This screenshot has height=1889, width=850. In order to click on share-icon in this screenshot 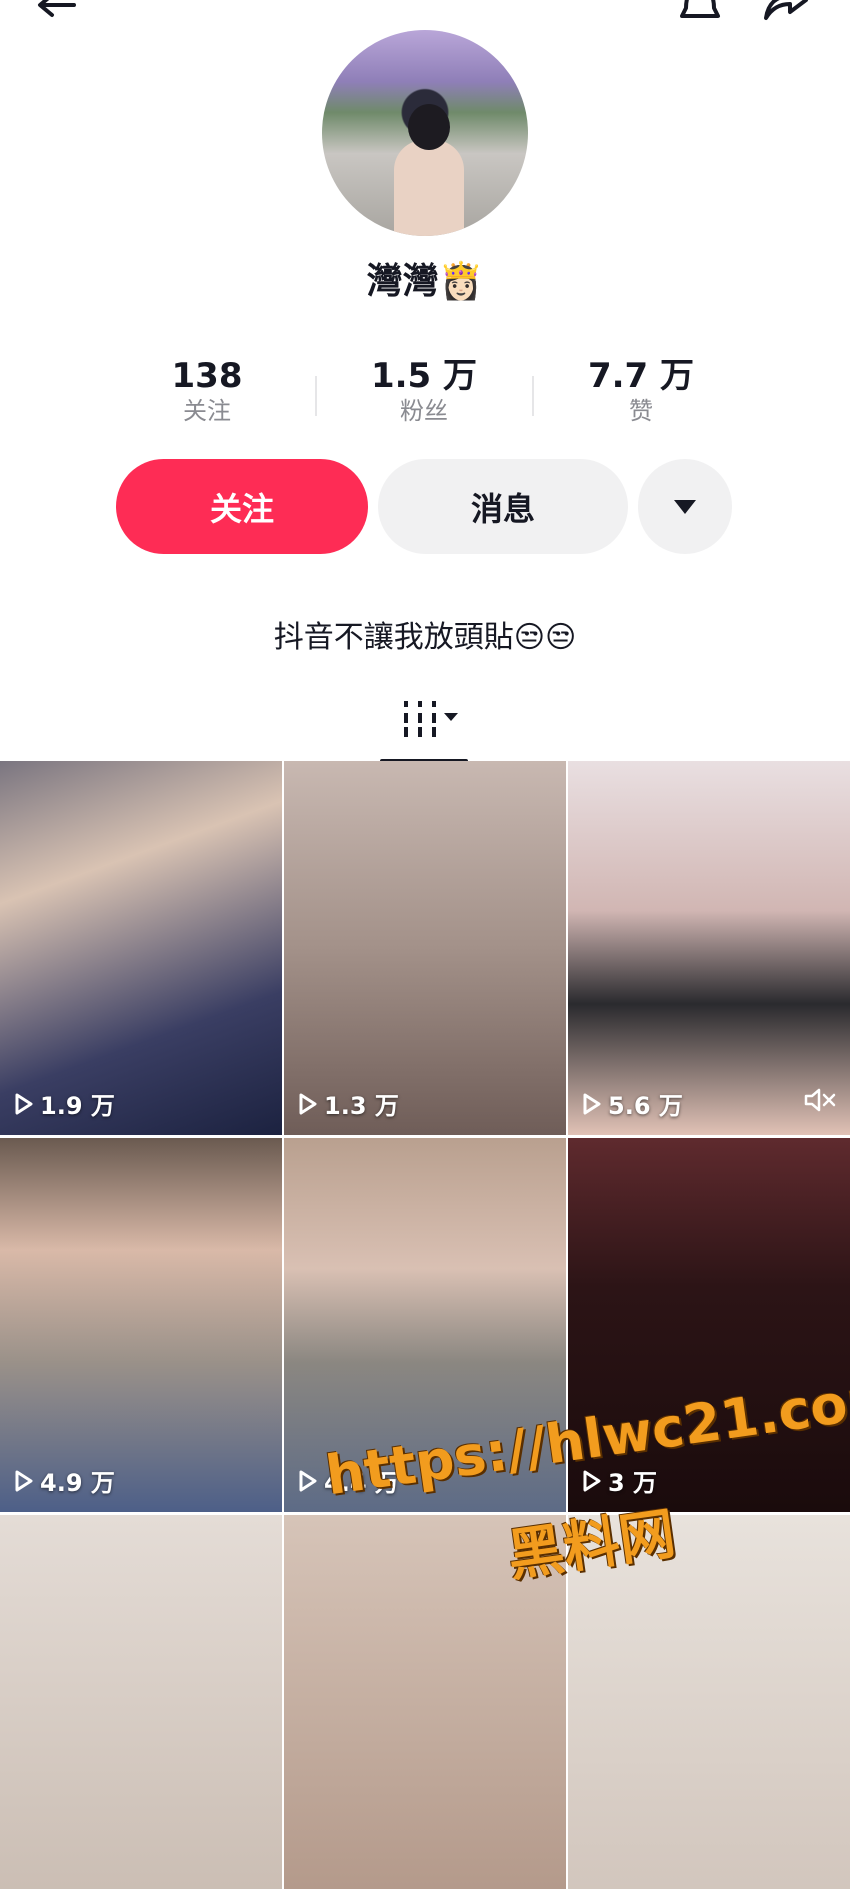, I will do `click(786, 10)`.